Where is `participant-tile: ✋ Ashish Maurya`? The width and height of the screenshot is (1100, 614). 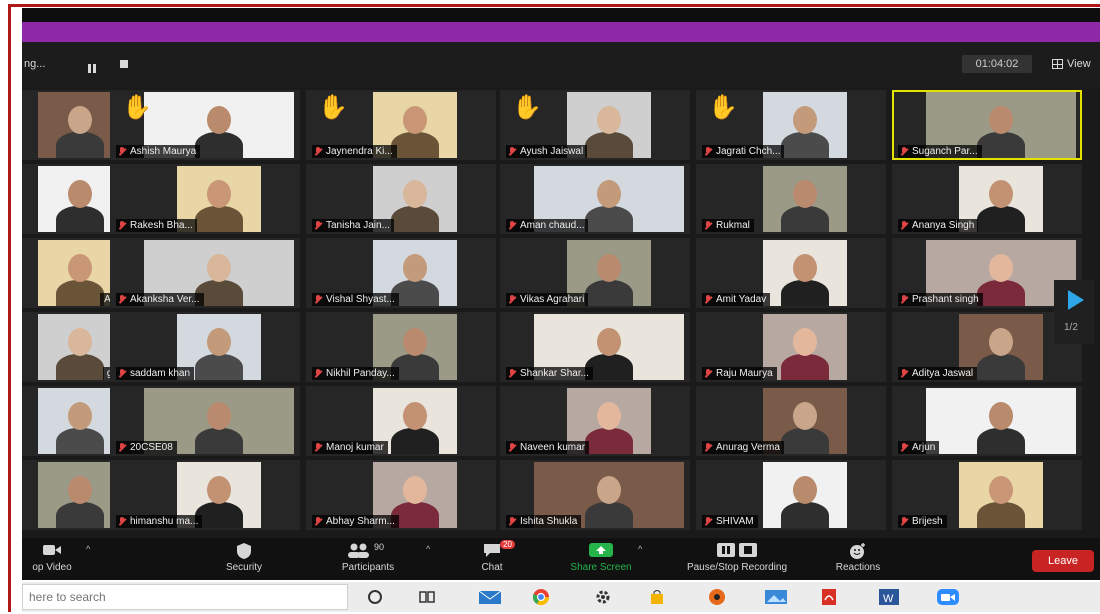
participant-tile: ✋ Ashish Maurya is located at coordinates (205, 125).